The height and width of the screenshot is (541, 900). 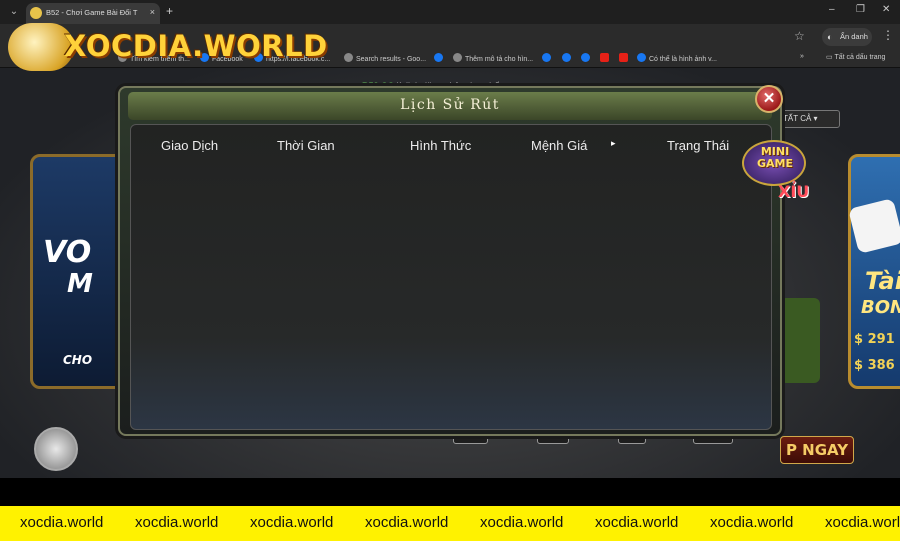 What do you see at coordinates (56, 449) in the screenshot?
I see `avatar` at bounding box center [56, 449].